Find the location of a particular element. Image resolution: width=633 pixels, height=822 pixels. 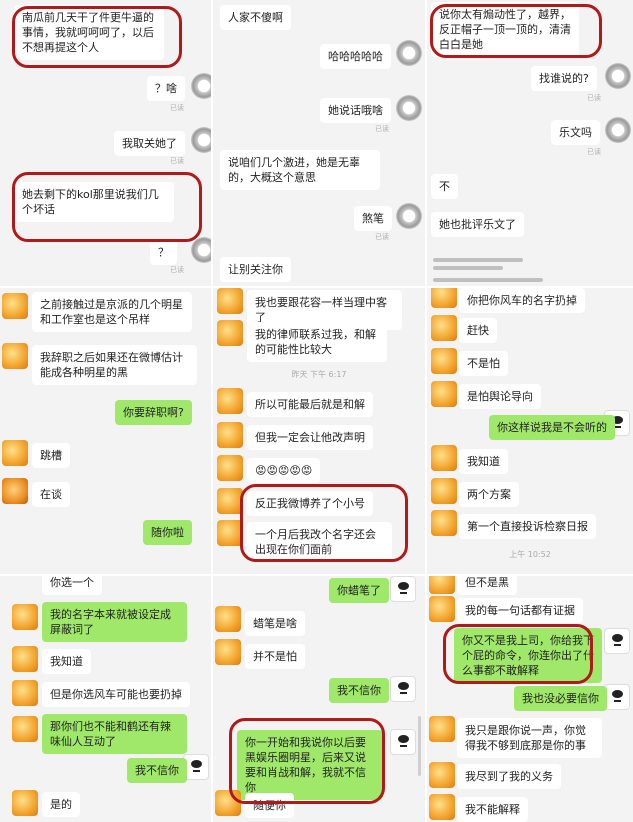

message-sent: ？ is located at coordinates (163, 252).